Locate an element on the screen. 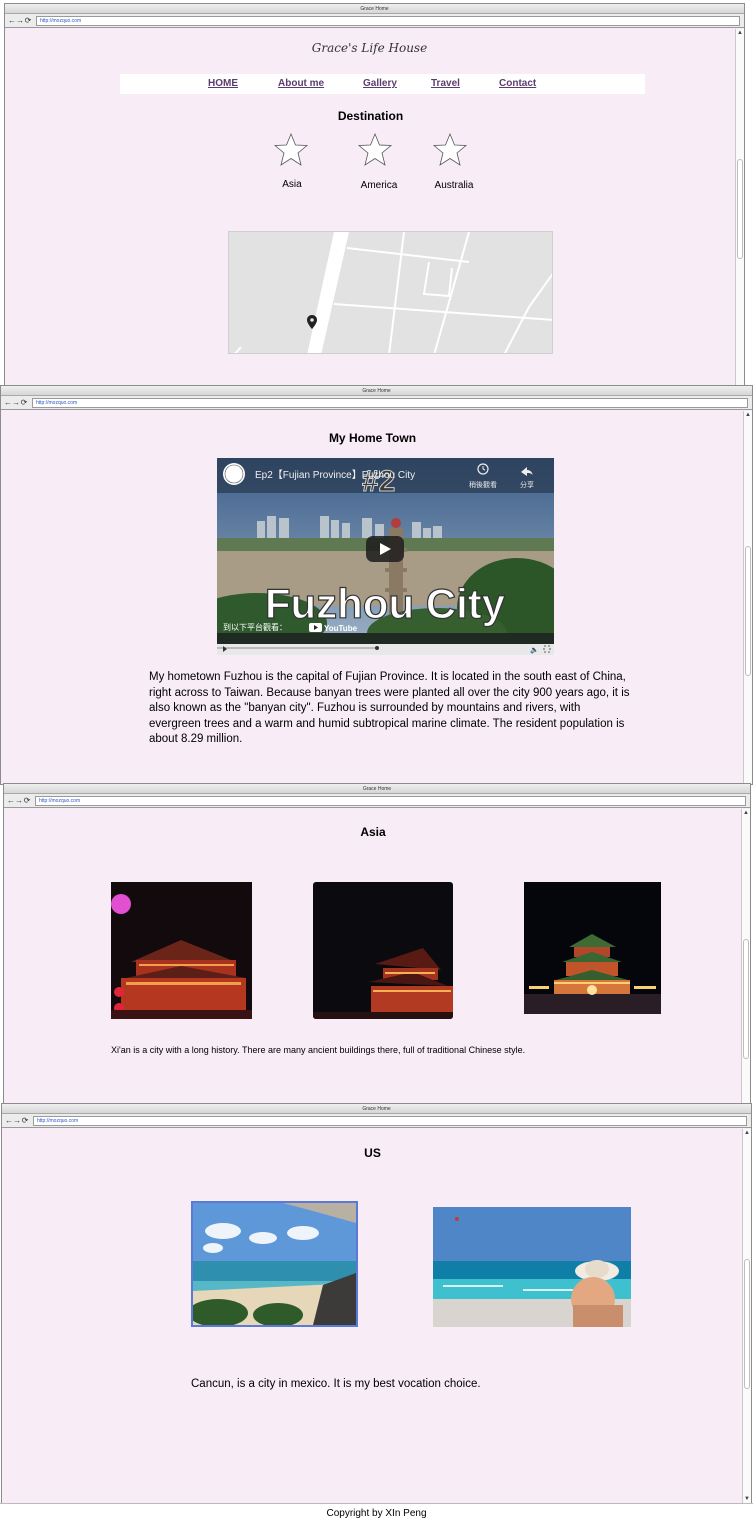  location-map is located at coordinates (390, 292).